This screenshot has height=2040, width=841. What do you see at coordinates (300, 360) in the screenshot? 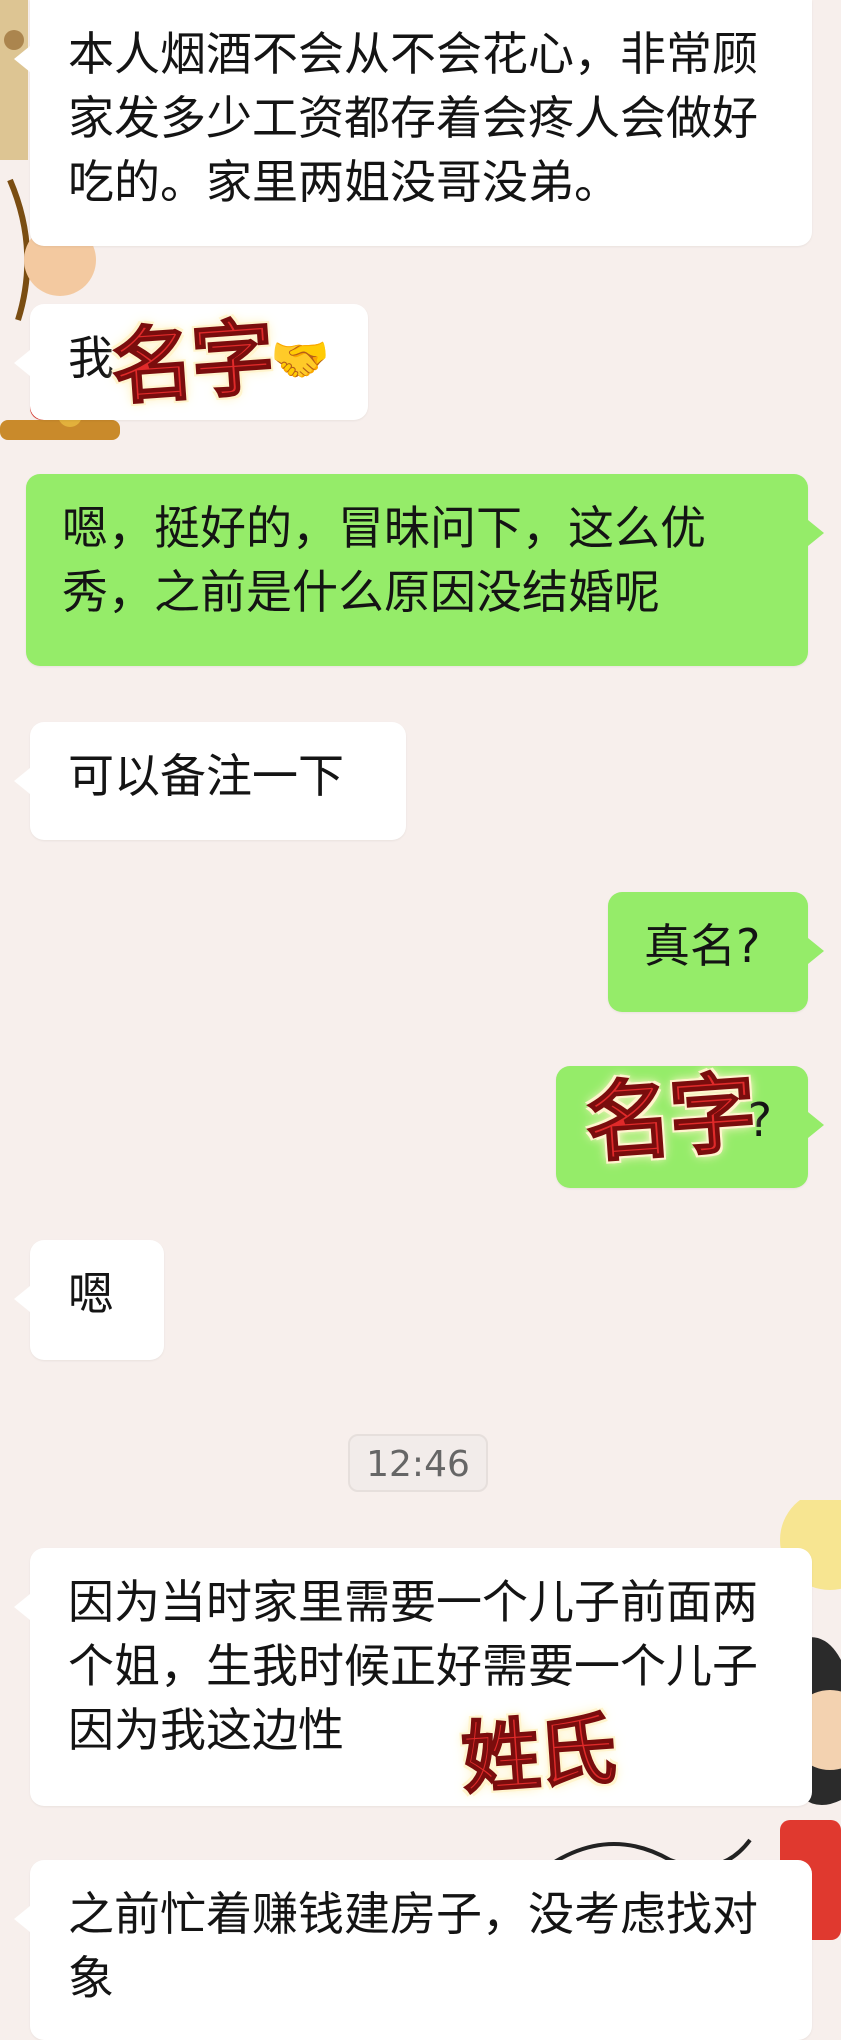
I see `handshake-emoji: 🤝` at bounding box center [300, 360].